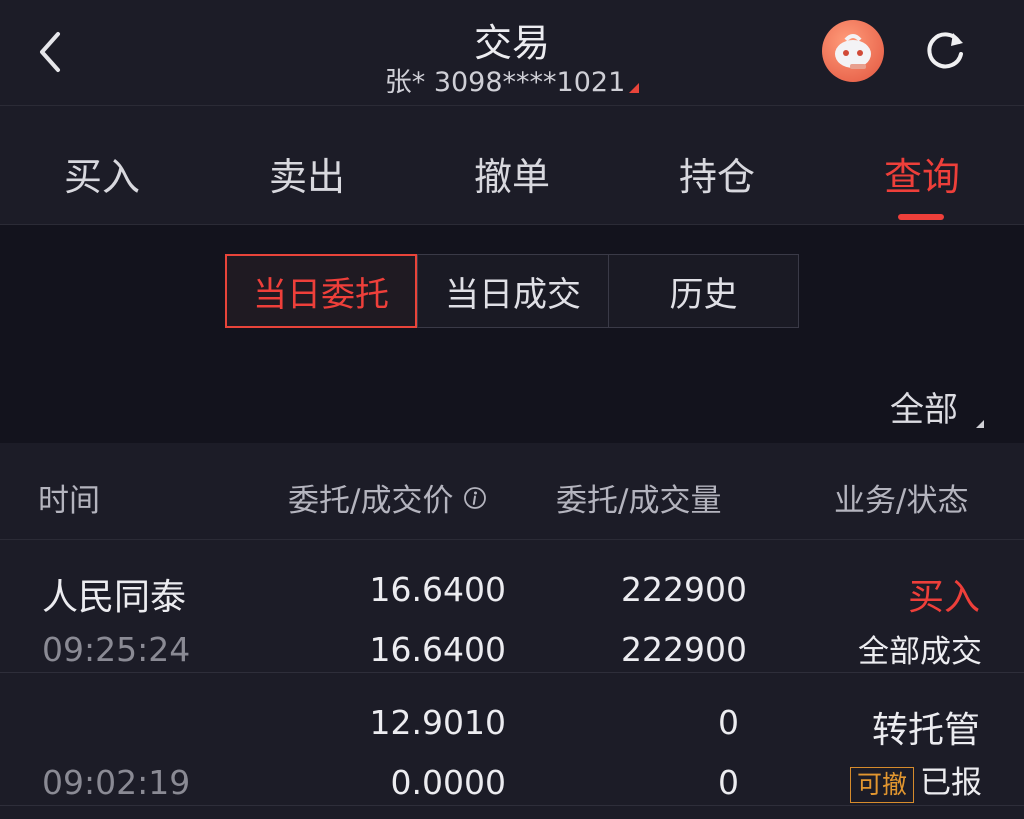 Image resolution: width=1024 pixels, height=819 pixels. I want to click on tab-cancel: 撤单, so click(512, 173).